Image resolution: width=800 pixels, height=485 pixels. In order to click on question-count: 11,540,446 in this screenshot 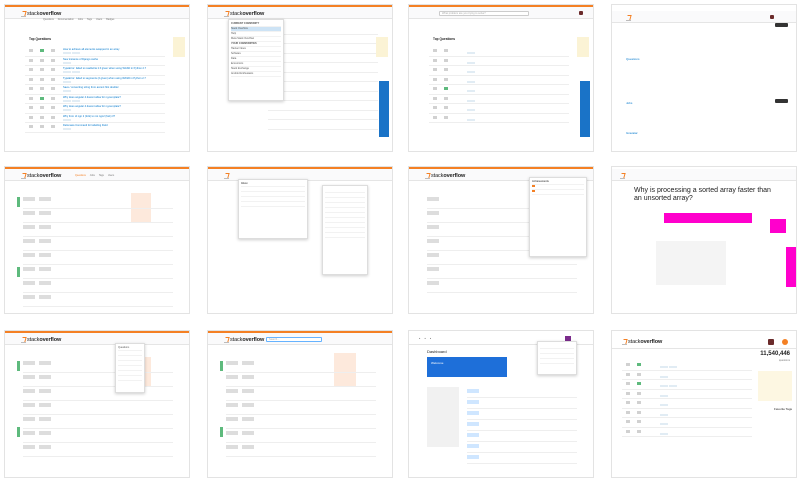, I will do `click(775, 354)`.